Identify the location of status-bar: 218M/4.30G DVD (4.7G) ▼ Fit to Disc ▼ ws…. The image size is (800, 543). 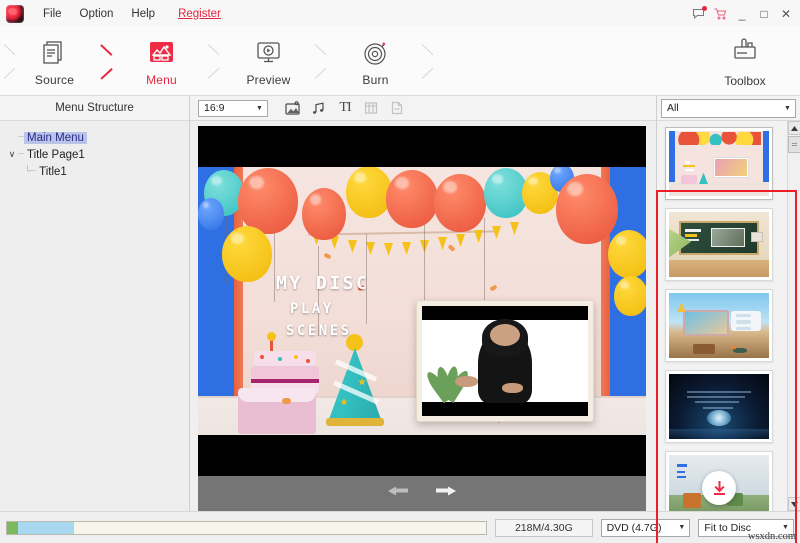
(400, 527).